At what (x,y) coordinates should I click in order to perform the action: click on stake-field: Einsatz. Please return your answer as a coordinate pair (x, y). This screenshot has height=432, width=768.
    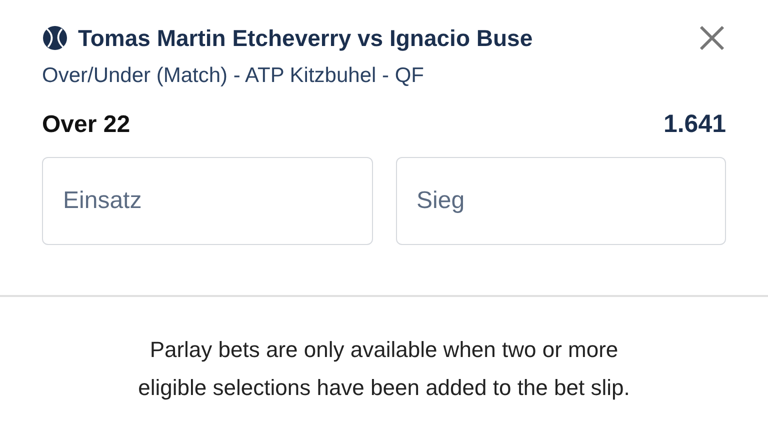
    Looking at the image, I should click on (207, 201).